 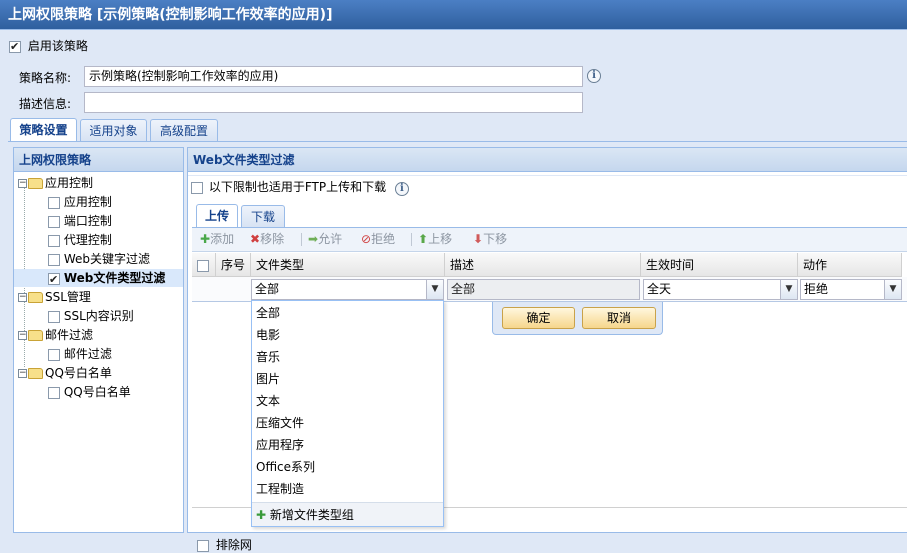 What do you see at coordinates (366, 239) in the screenshot?
I see `deny-icon: ⊘` at bounding box center [366, 239].